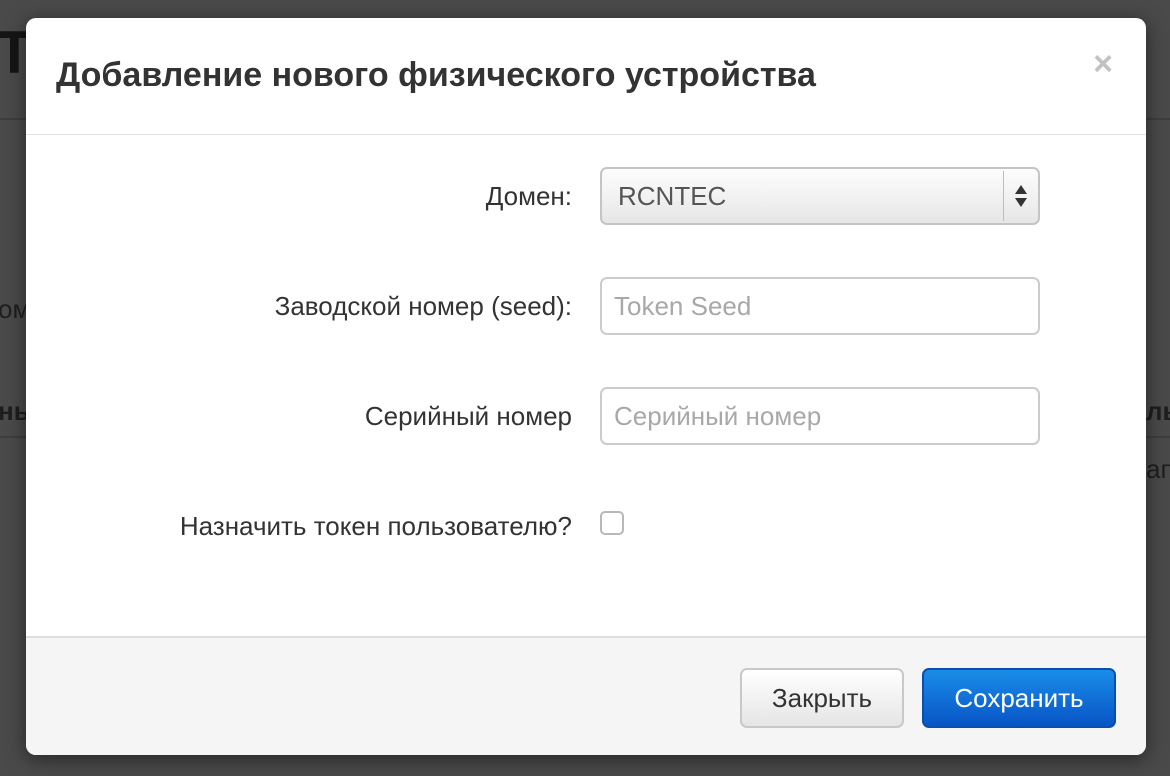 This screenshot has width=1170, height=776. I want to click on assign-row: Назначить токен пользователю?, so click(586, 526).